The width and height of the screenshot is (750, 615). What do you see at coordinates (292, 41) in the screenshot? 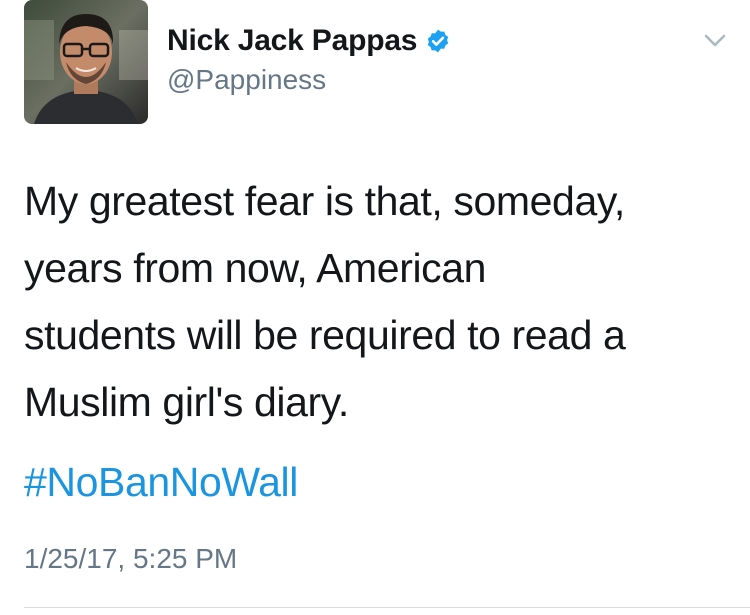
I see `author-display-name: Nick Jack Pappas` at bounding box center [292, 41].